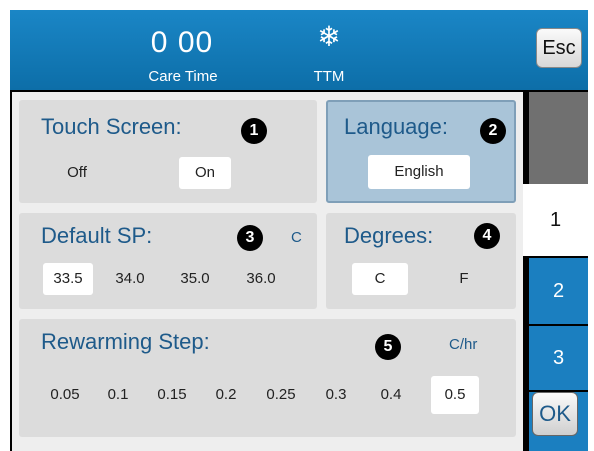  What do you see at coordinates (125, 341) in the screenshot?
I see `rewarming-title: Rewarming Step:` at bounding box center [125, 341].